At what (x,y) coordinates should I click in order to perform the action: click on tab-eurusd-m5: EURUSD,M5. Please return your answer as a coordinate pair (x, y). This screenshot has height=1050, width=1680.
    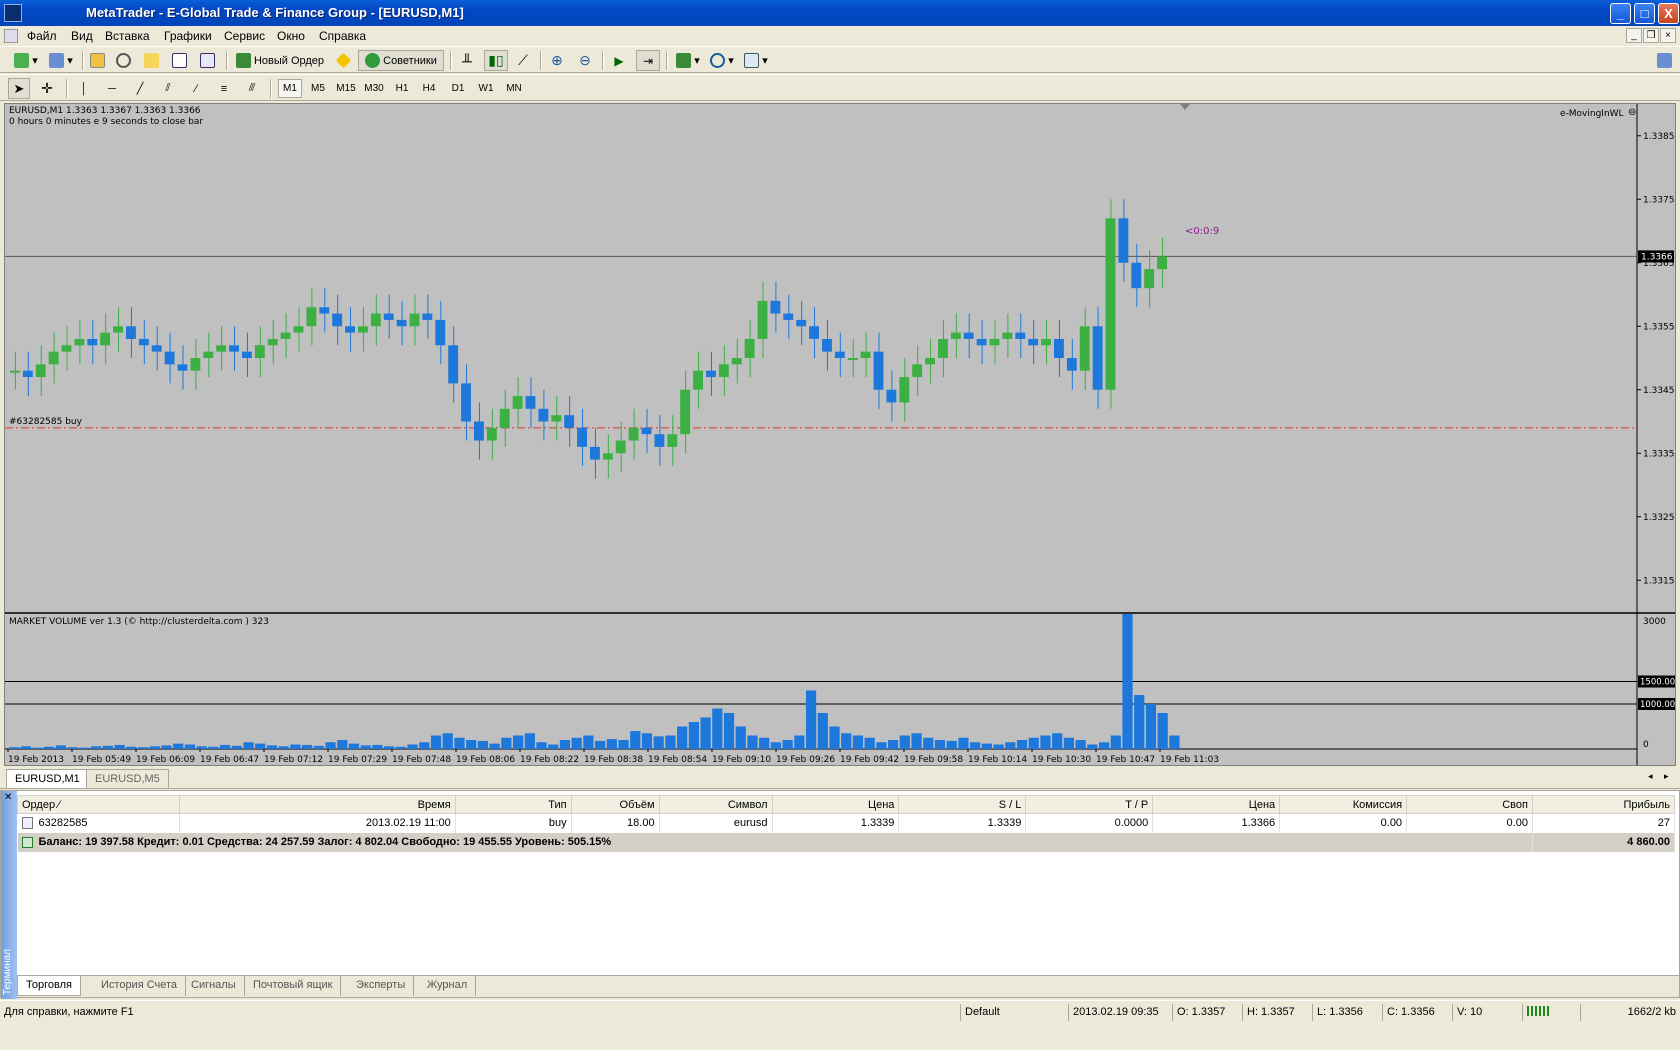
    Looking at the image, I should click on (127, 778).